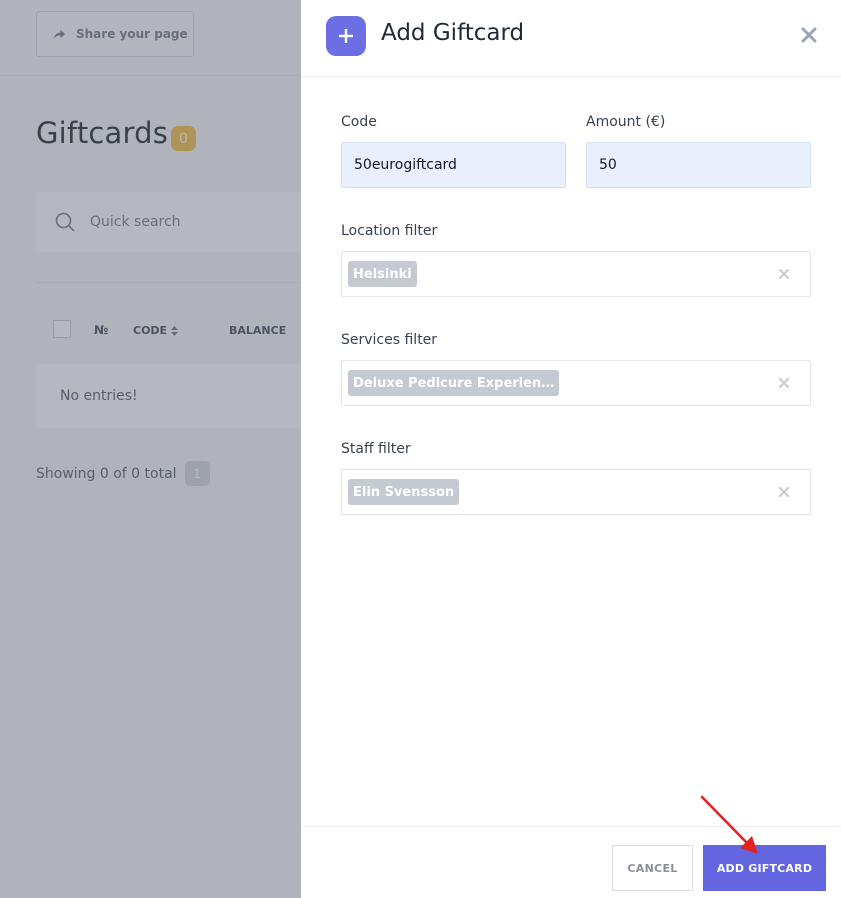 This screenshot has height=898, width=841. What do you see at coordinates (576, 492) in the screenshot?
I see `staff-filter-select: Elin Svensson` at bounding box center [576, 492].